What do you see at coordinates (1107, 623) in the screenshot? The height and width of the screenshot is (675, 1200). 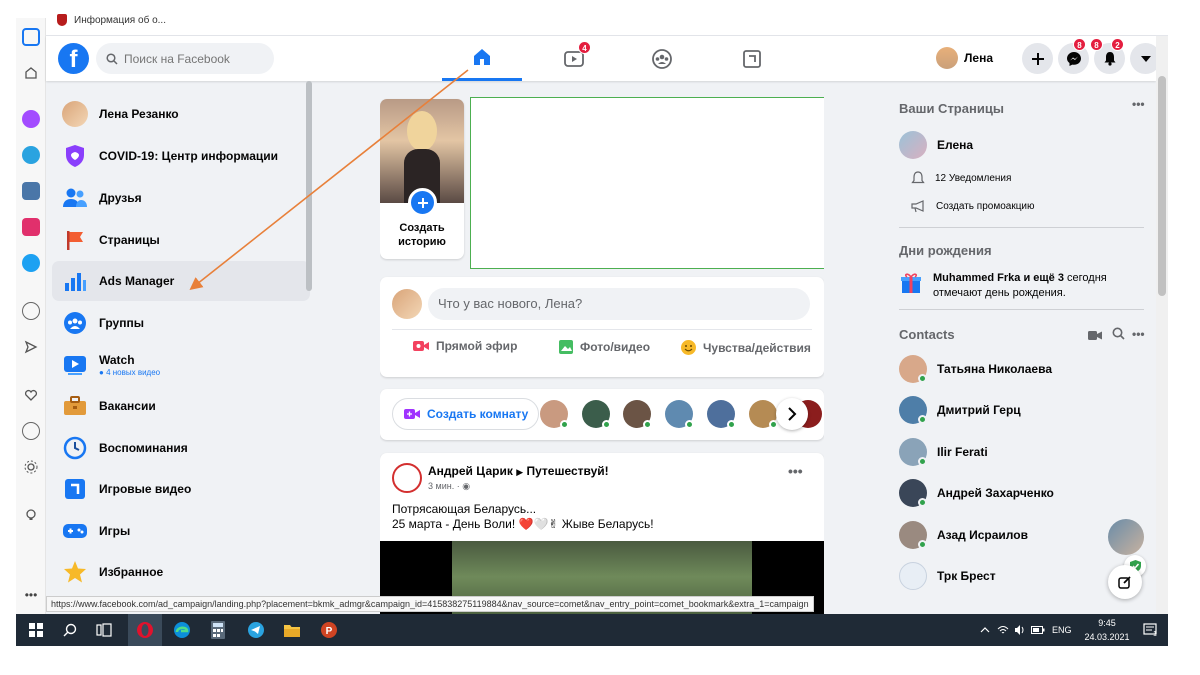 I see `clock-time: 9:45` at bounding box center [1107, 623].